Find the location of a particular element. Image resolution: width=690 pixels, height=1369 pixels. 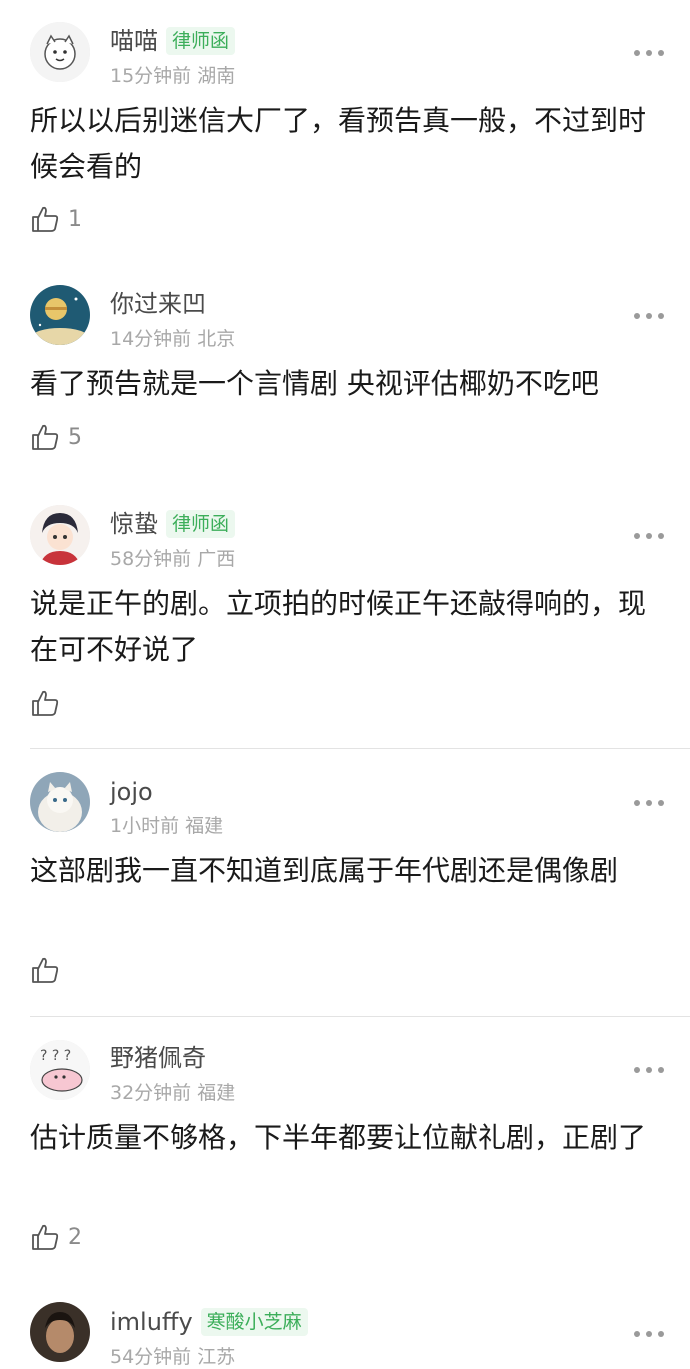

user-badge: 寒酸小芝麻 is located at coordinates (254, 1322).